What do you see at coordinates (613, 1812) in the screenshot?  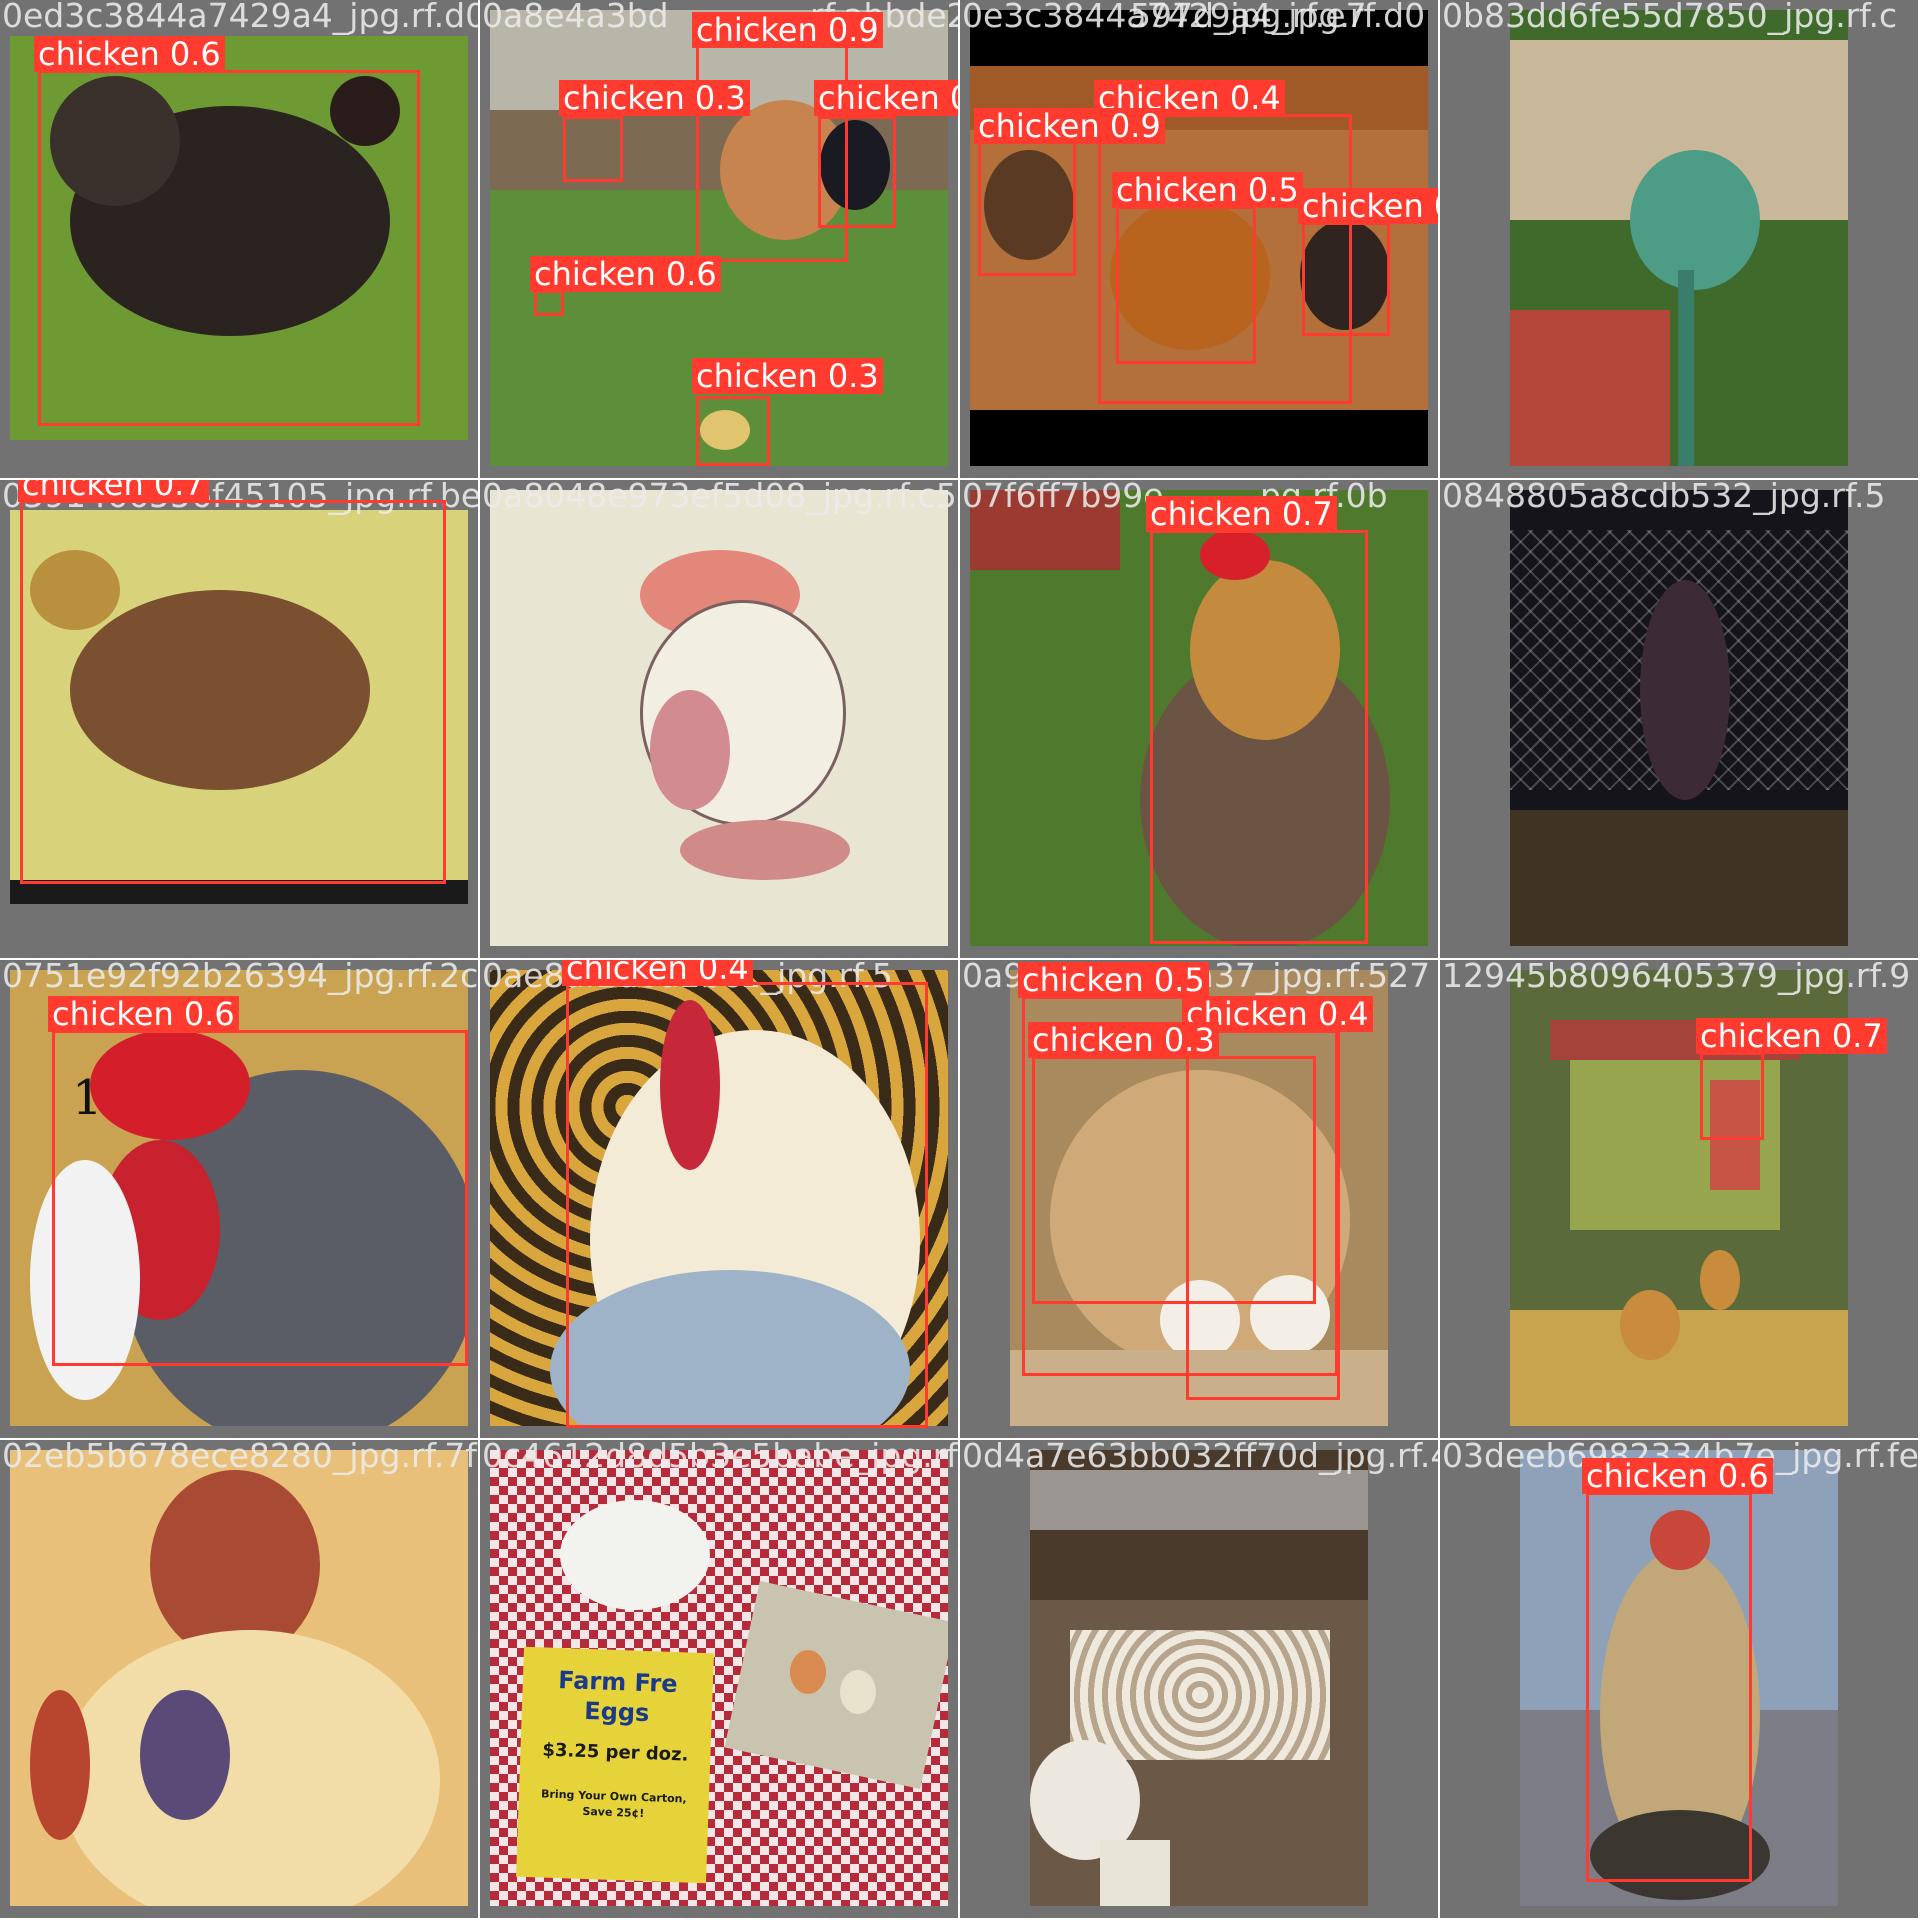 I see `sign-line-4: Save 25¢!` at bounding box center [613, 1812].